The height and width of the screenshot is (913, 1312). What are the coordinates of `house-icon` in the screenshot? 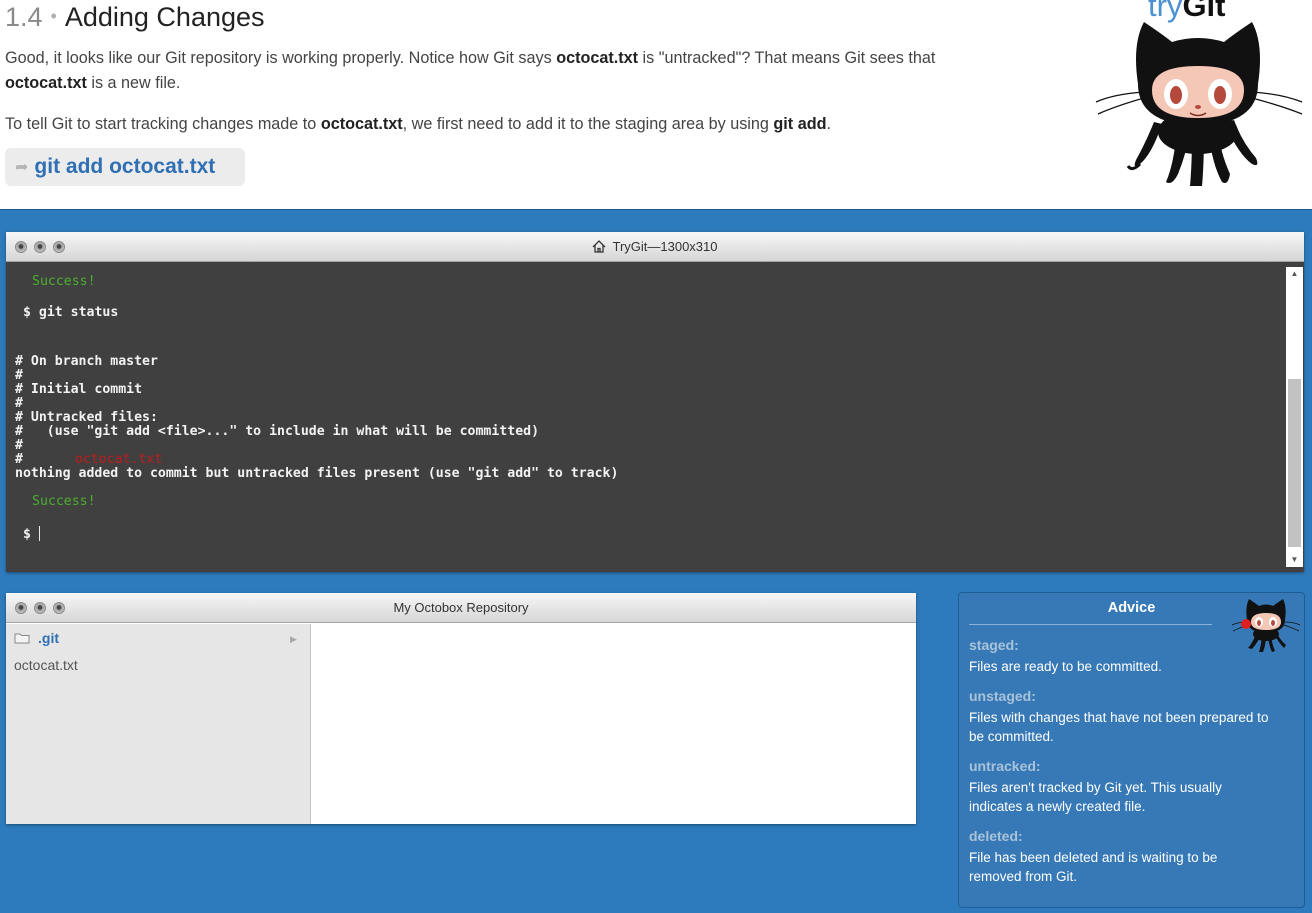 It's located at (599, 246).